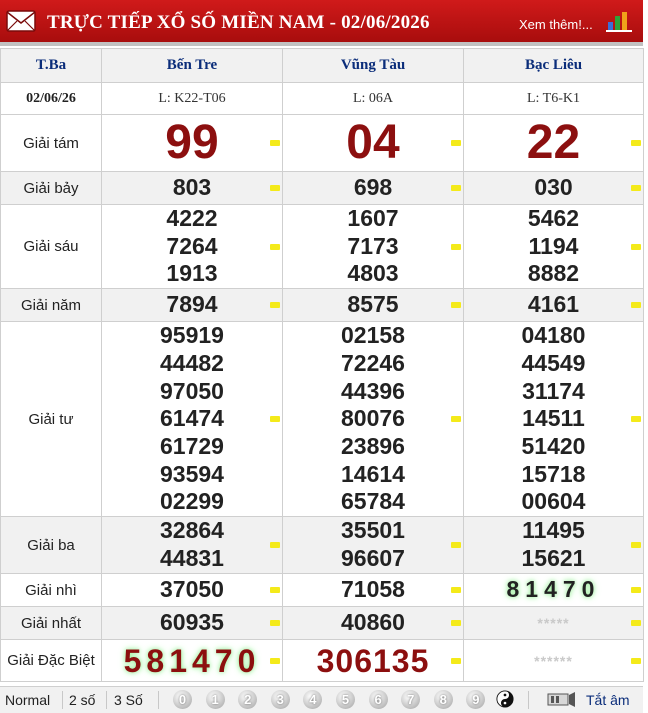 The image size is (648, 713). What do you see at coordinates (373, 558) in the screenshot?
I see `prize-number: 96607` at bounding box center [373, 558].